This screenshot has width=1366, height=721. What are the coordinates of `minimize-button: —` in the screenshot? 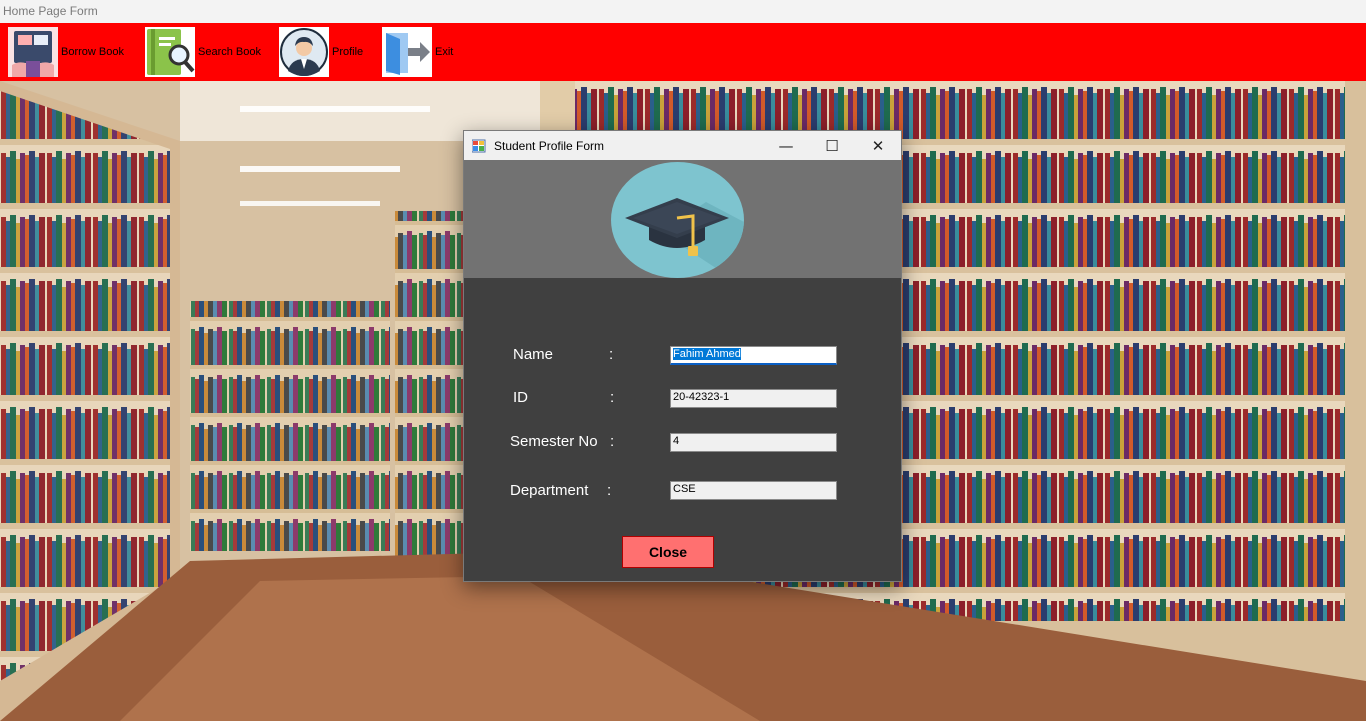 It's located at (786, 145).